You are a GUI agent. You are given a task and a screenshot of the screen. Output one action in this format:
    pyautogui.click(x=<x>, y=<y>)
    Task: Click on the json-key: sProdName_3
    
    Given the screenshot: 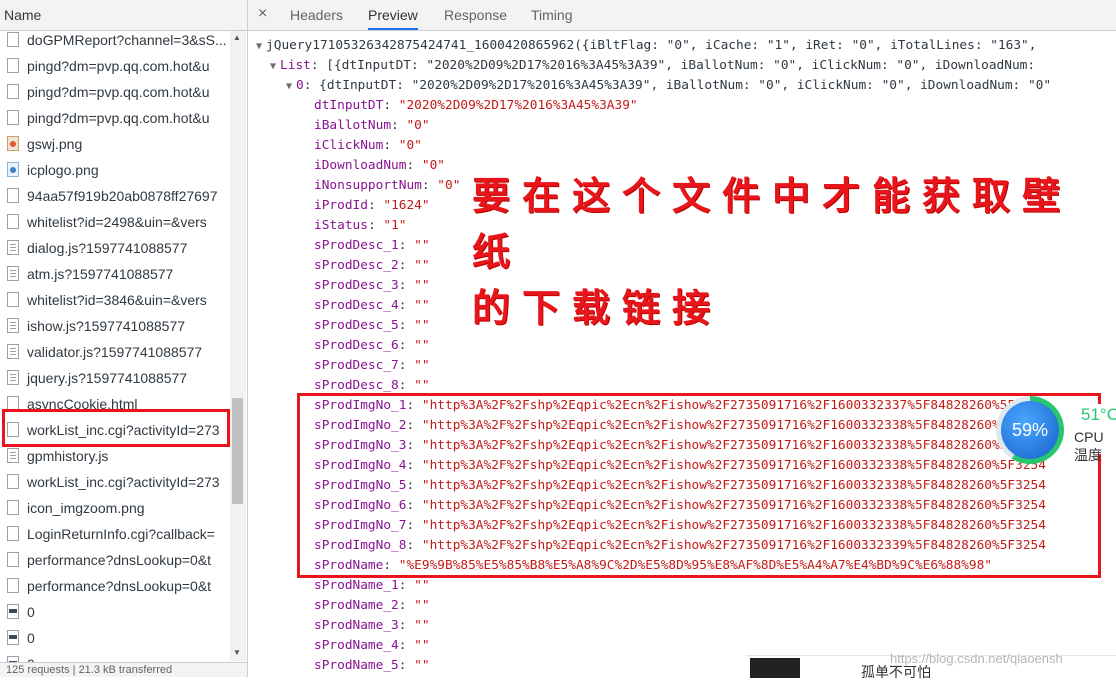 What is the action you would take?
    pyautogui.click(x=356, y=625)
    